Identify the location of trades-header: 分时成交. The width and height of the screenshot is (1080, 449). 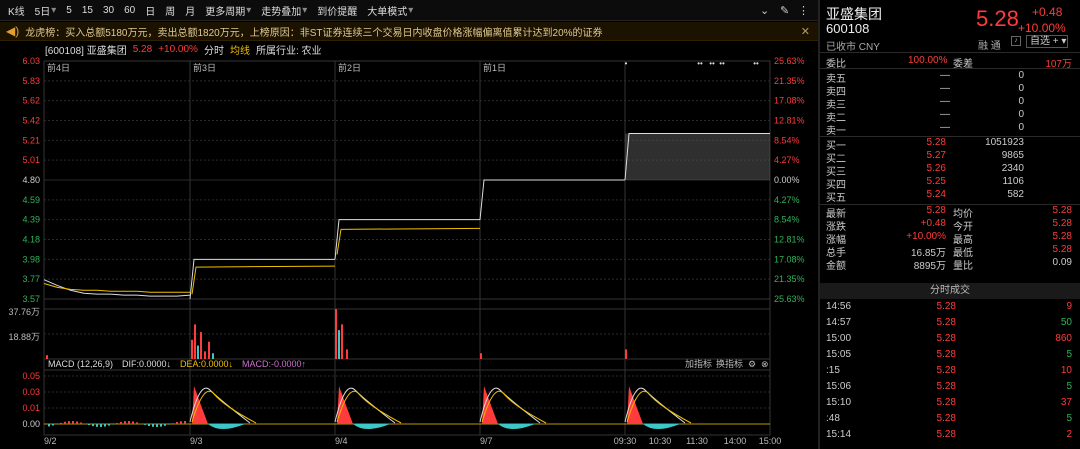
(950, 291).